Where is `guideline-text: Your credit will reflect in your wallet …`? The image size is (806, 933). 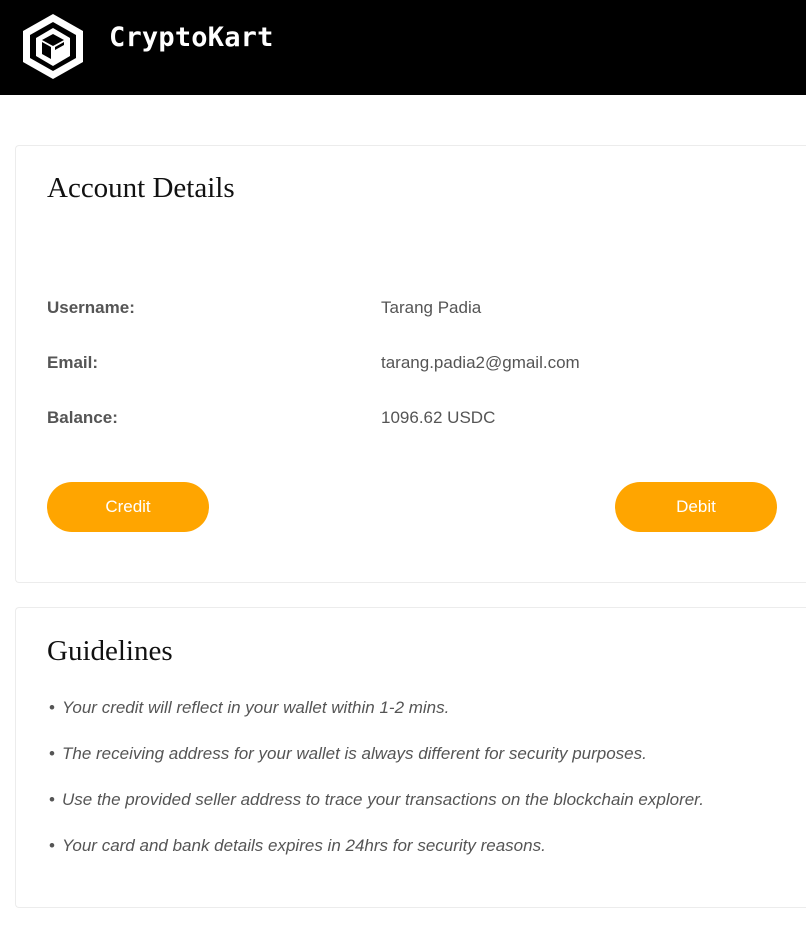 guideline-text: Your credit will reflect in your wallet … is located at coordinates (256, 707).